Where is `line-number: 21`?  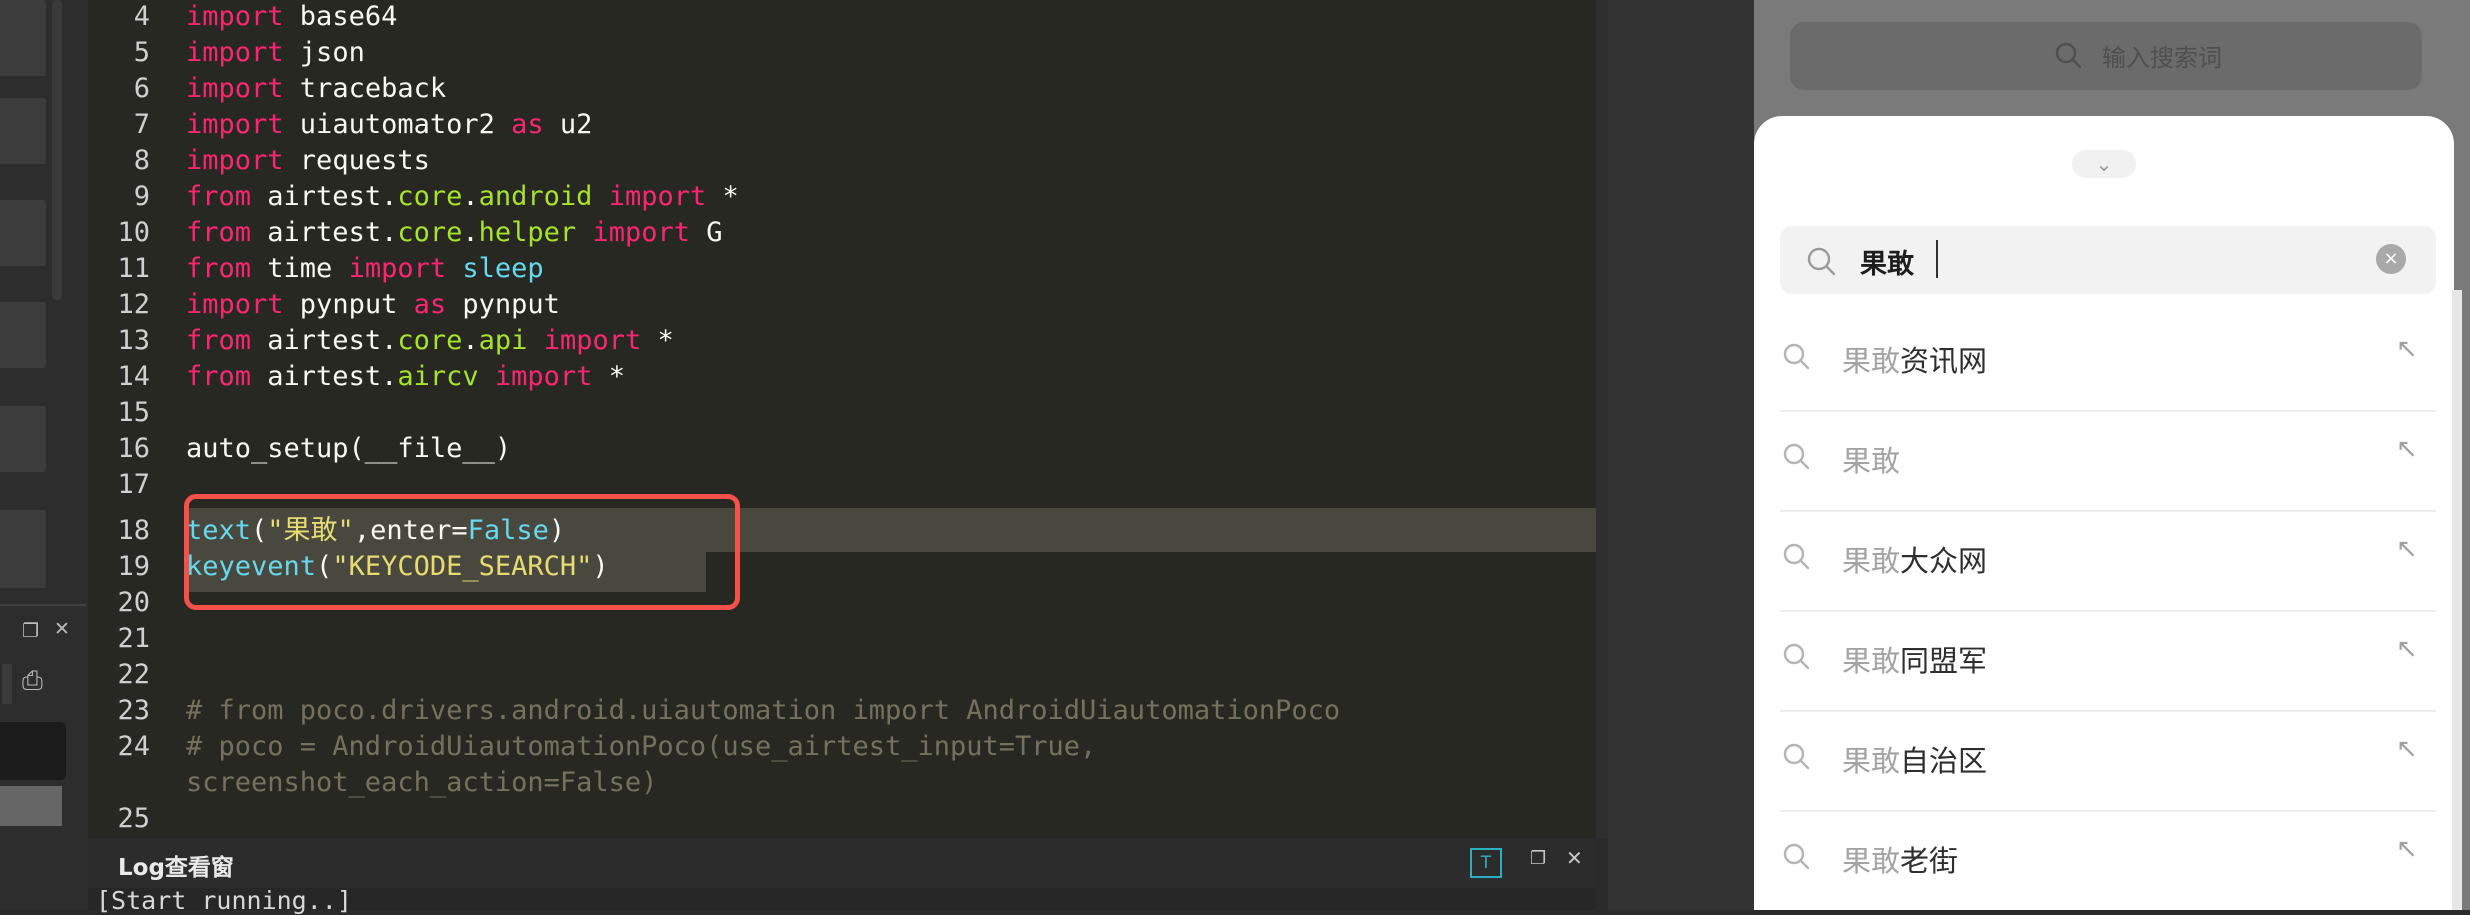 line-number: 21 is located at coordinates (133, 638).